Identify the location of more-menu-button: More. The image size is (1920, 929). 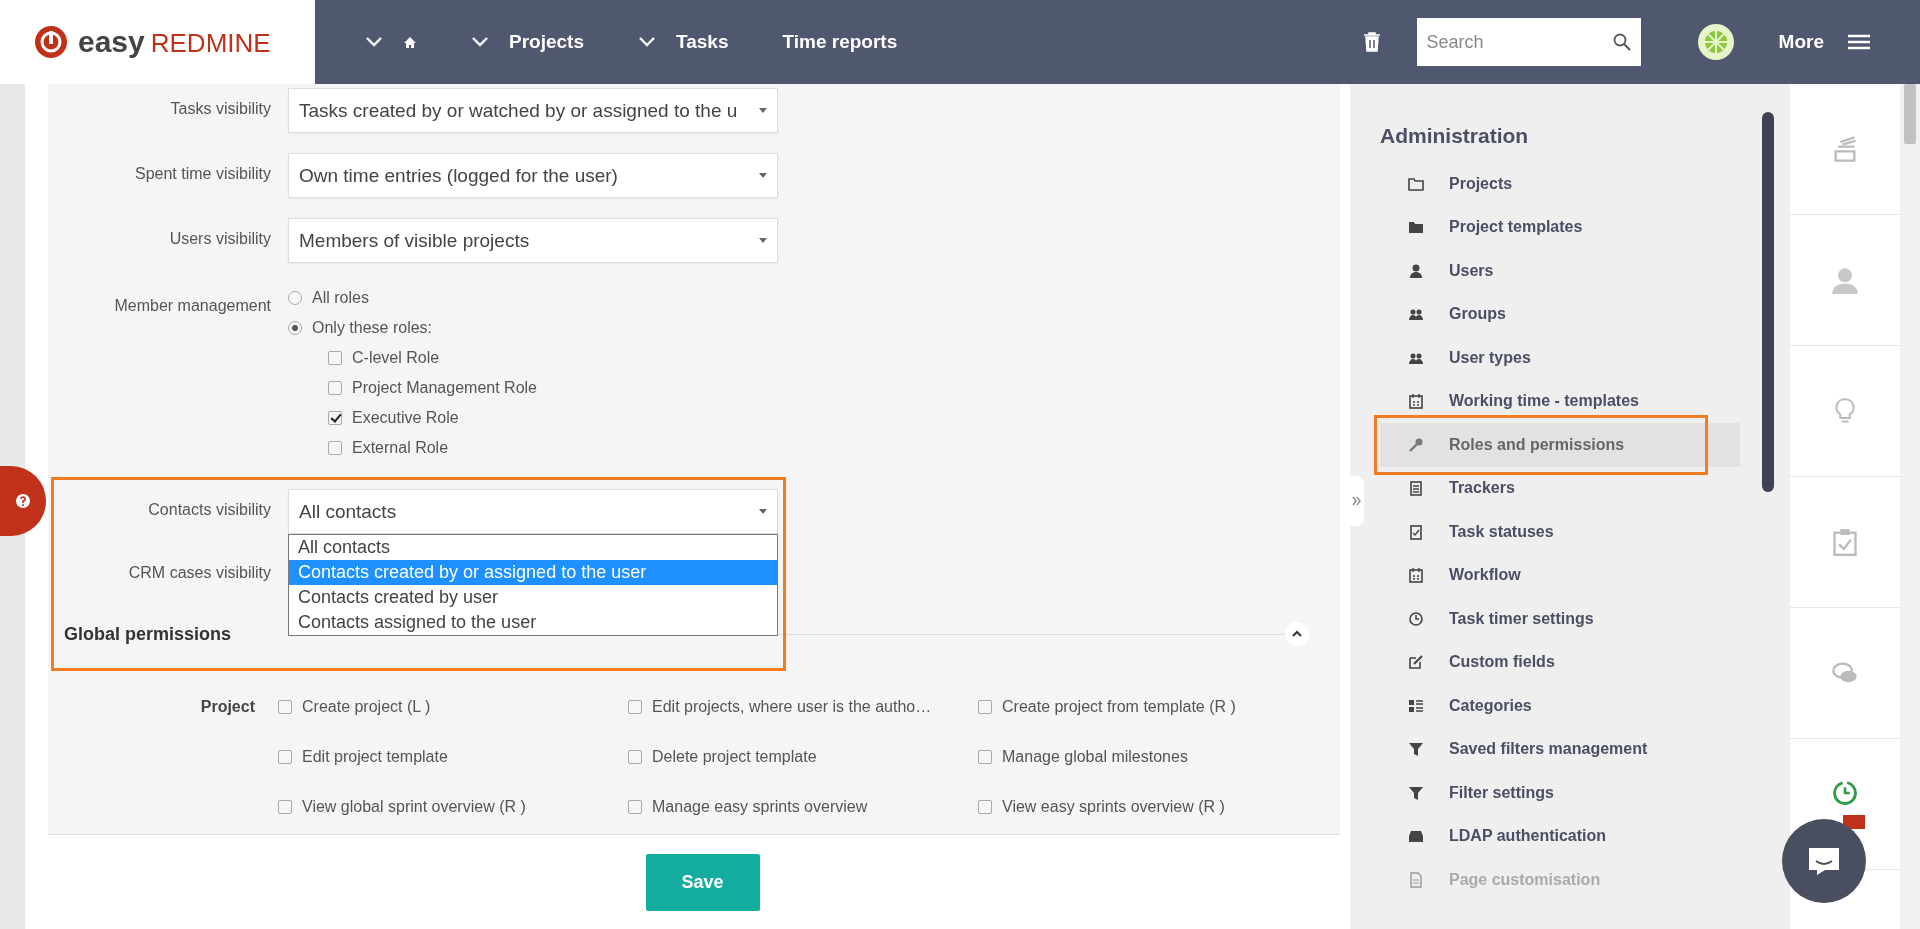
(1824, 42).